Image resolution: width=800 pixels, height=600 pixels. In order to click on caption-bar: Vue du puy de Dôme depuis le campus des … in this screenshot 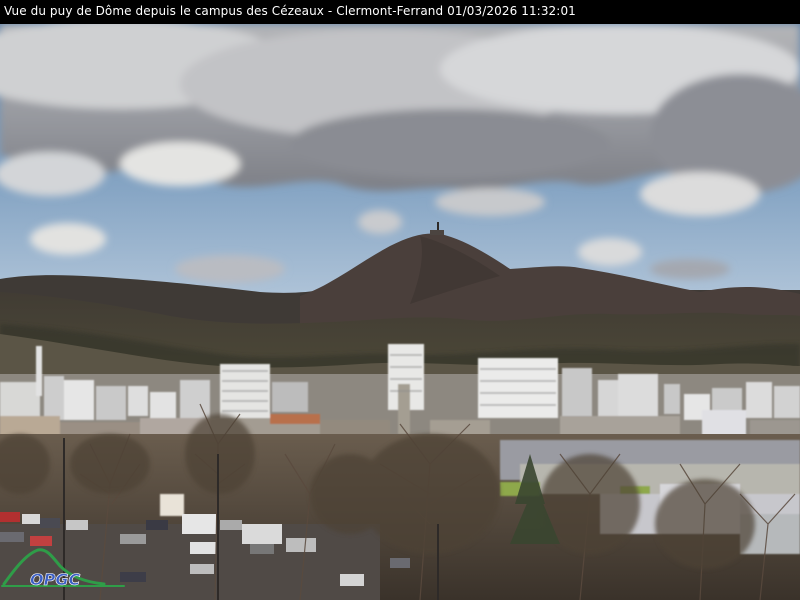, I will do `click(400, 12)`.